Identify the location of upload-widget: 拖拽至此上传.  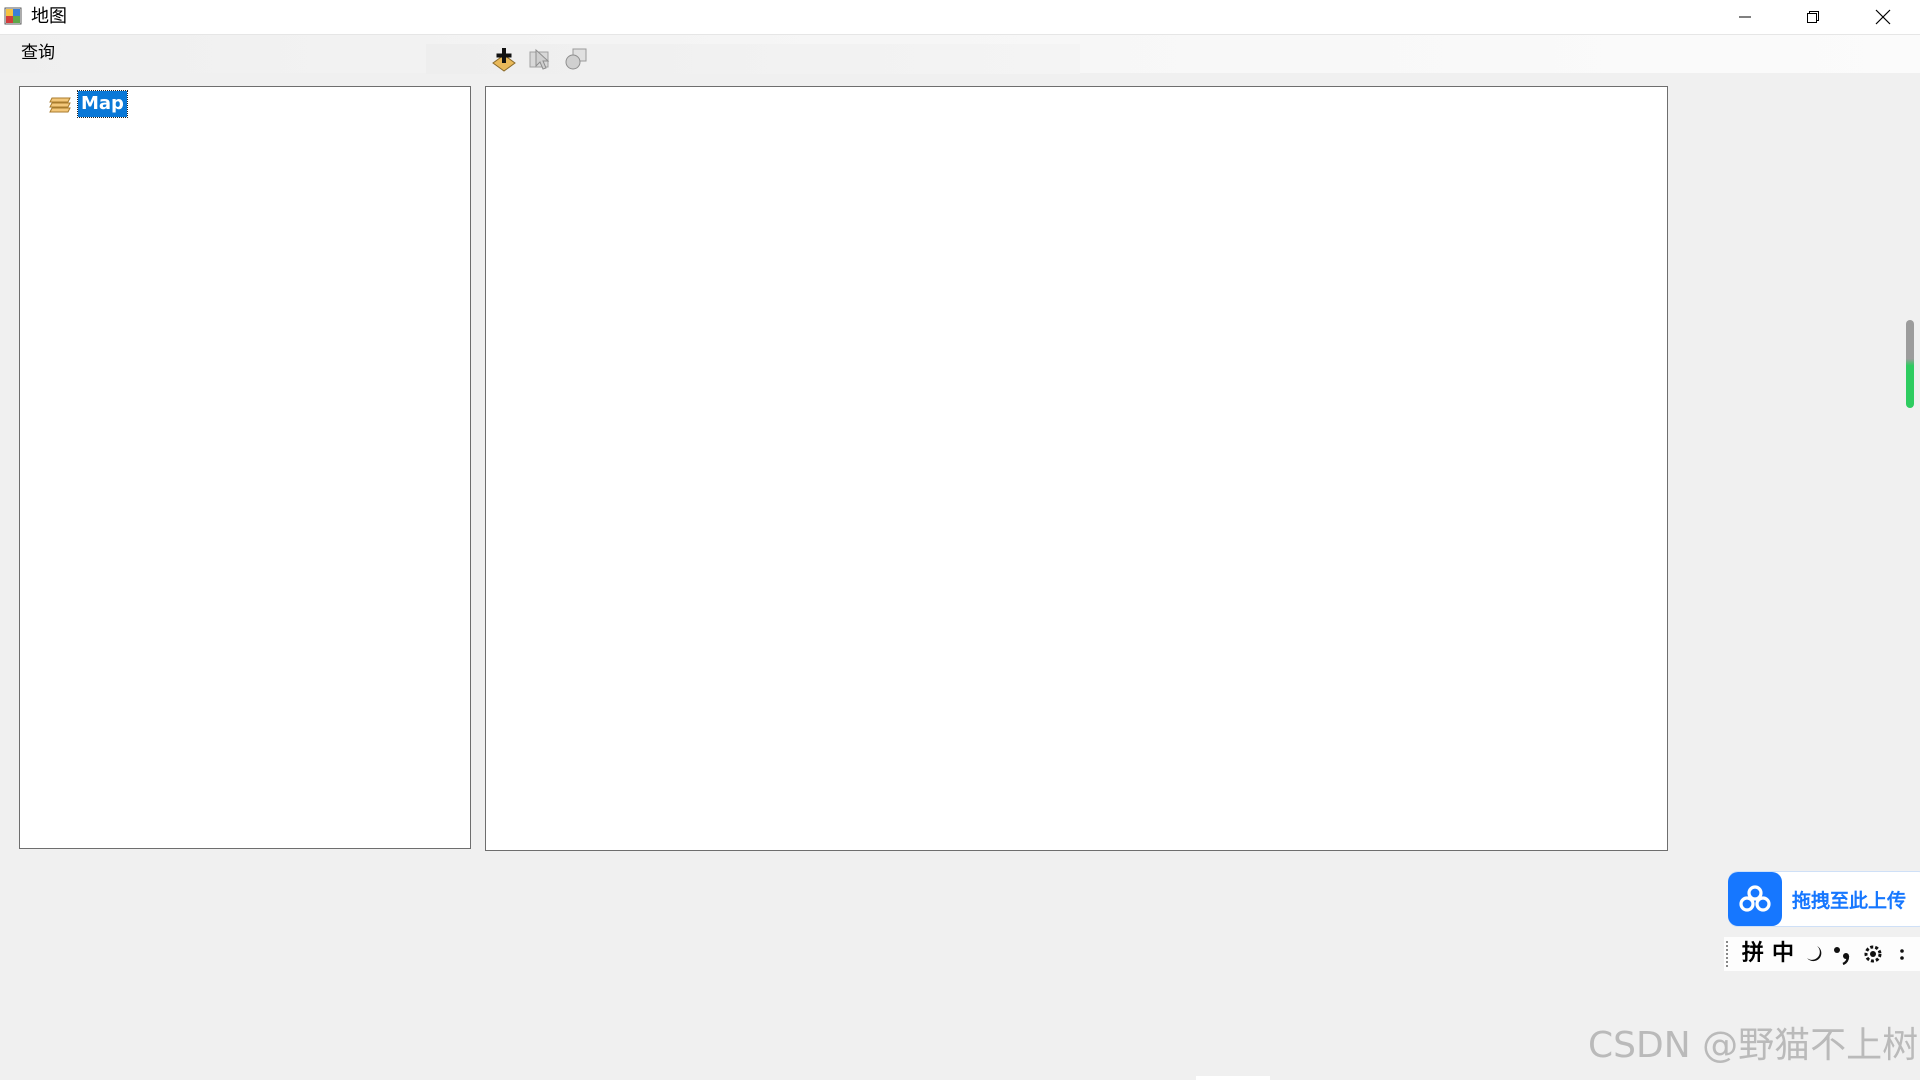
(1824, 899).